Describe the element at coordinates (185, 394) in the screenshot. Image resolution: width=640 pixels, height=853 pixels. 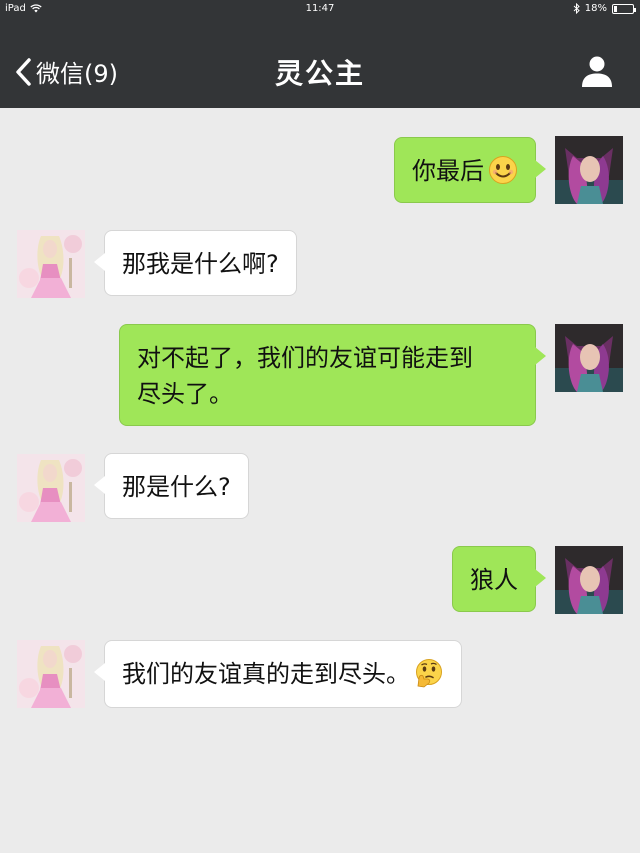
I see `message-text-line: 尽头了。` at that location.